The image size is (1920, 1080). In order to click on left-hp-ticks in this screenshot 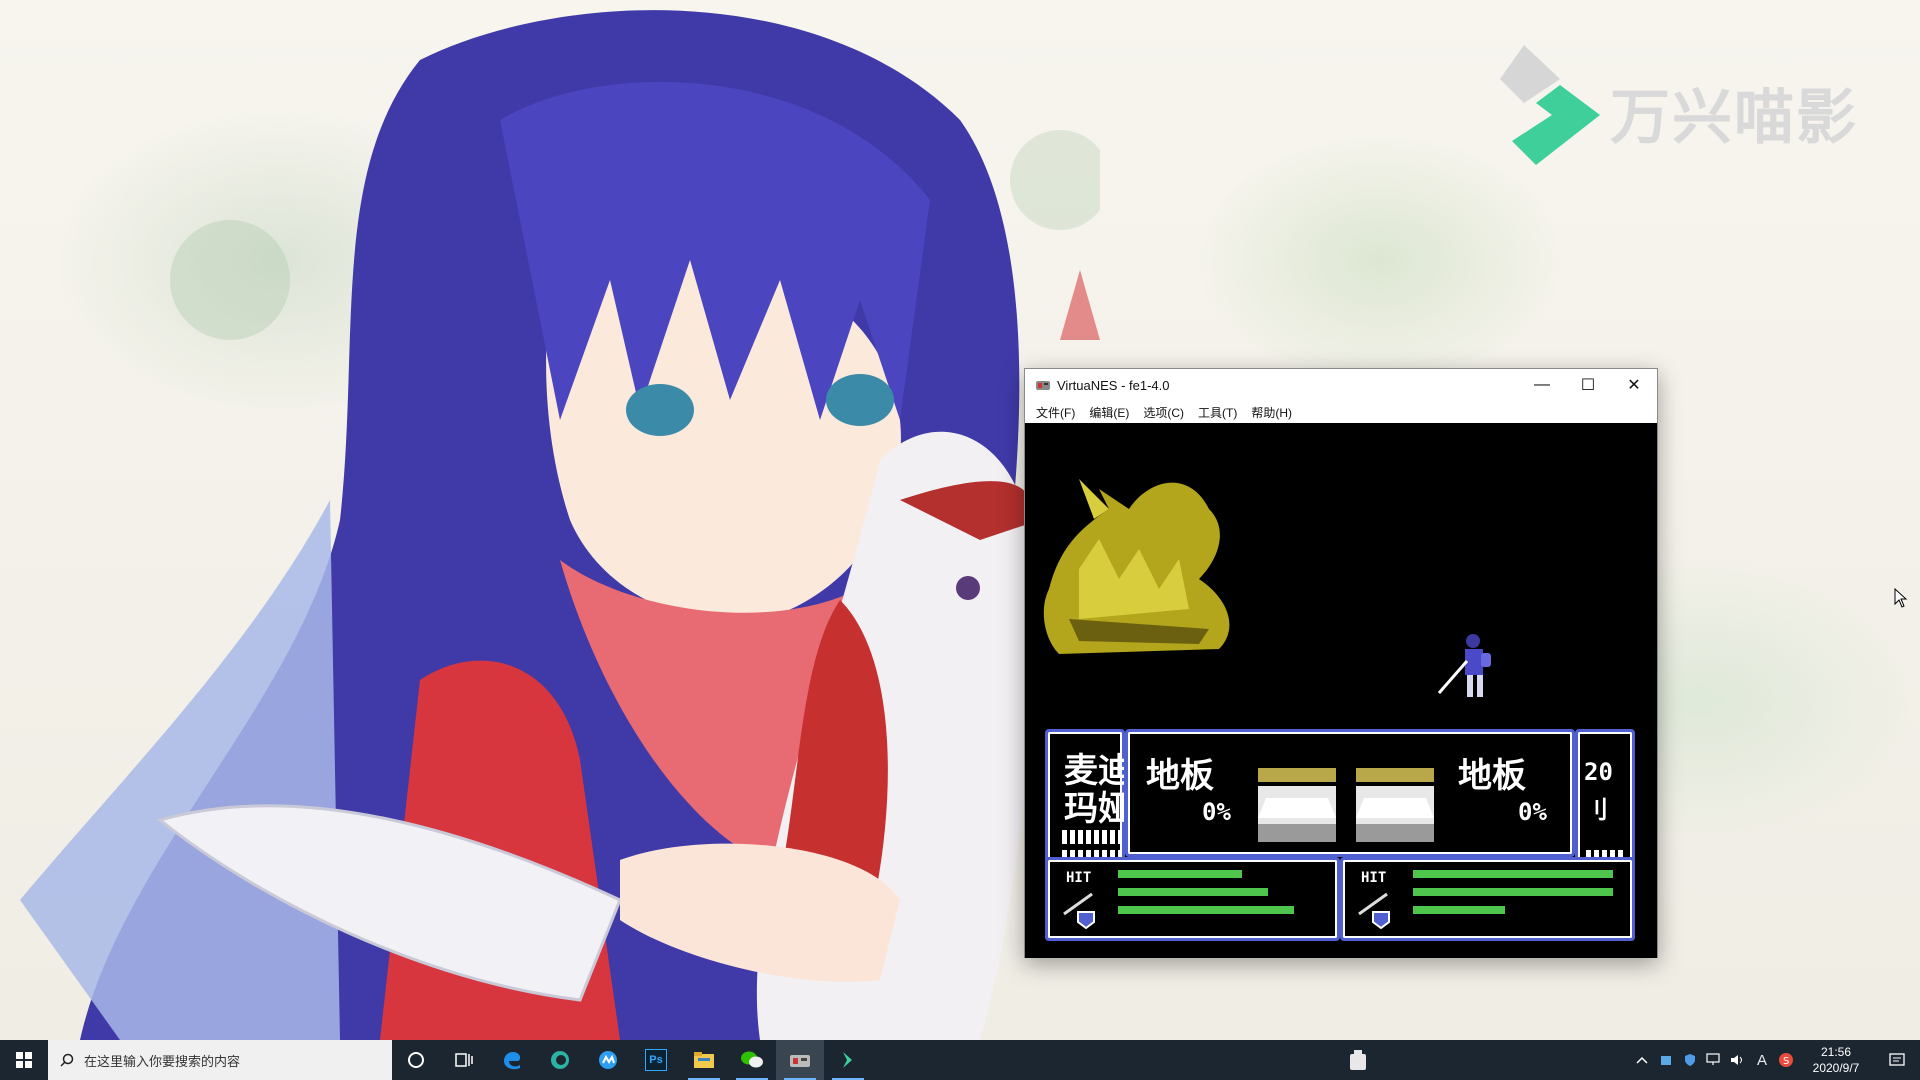, I will do `click(1092, 837)`.